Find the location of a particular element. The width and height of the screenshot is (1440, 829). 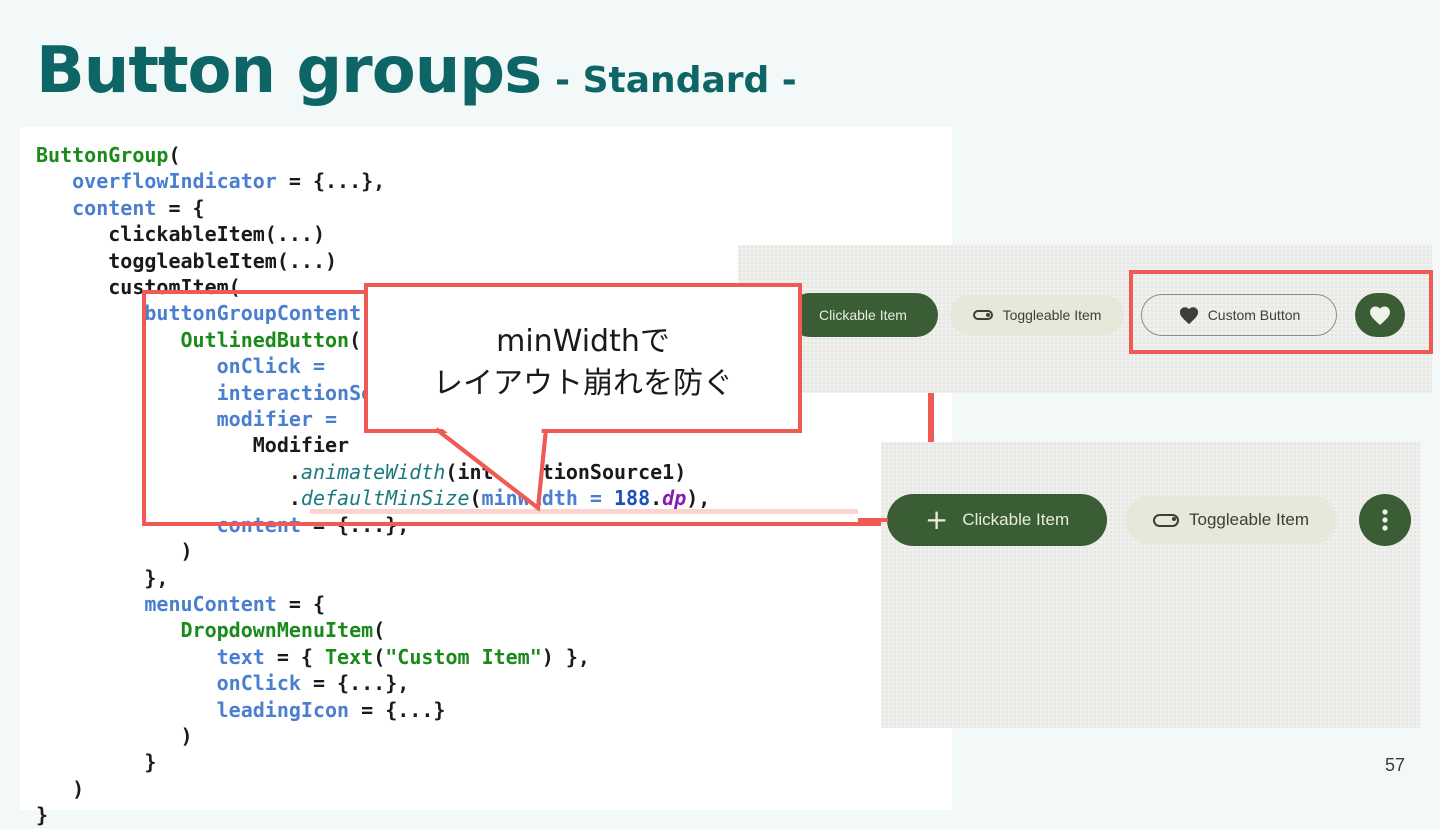

connector-line-to-screenshot is located at coordinates (873, 520).